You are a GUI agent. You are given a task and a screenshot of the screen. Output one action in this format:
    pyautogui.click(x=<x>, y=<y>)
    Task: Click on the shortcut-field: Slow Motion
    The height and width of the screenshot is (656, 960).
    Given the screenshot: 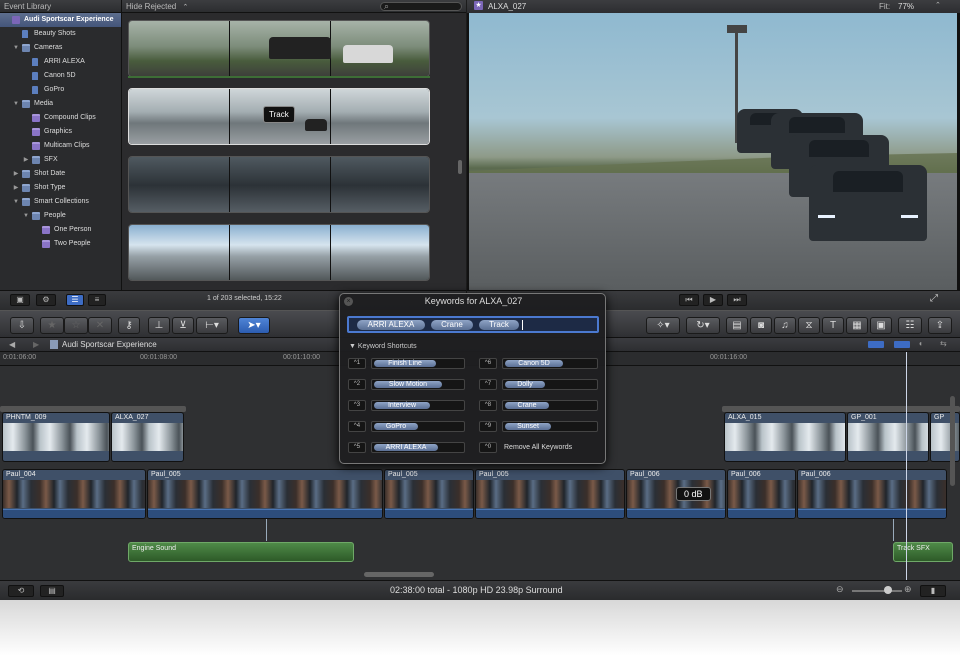 What is the action you would take?
    pyautogui.click(x=418, y=384)
    